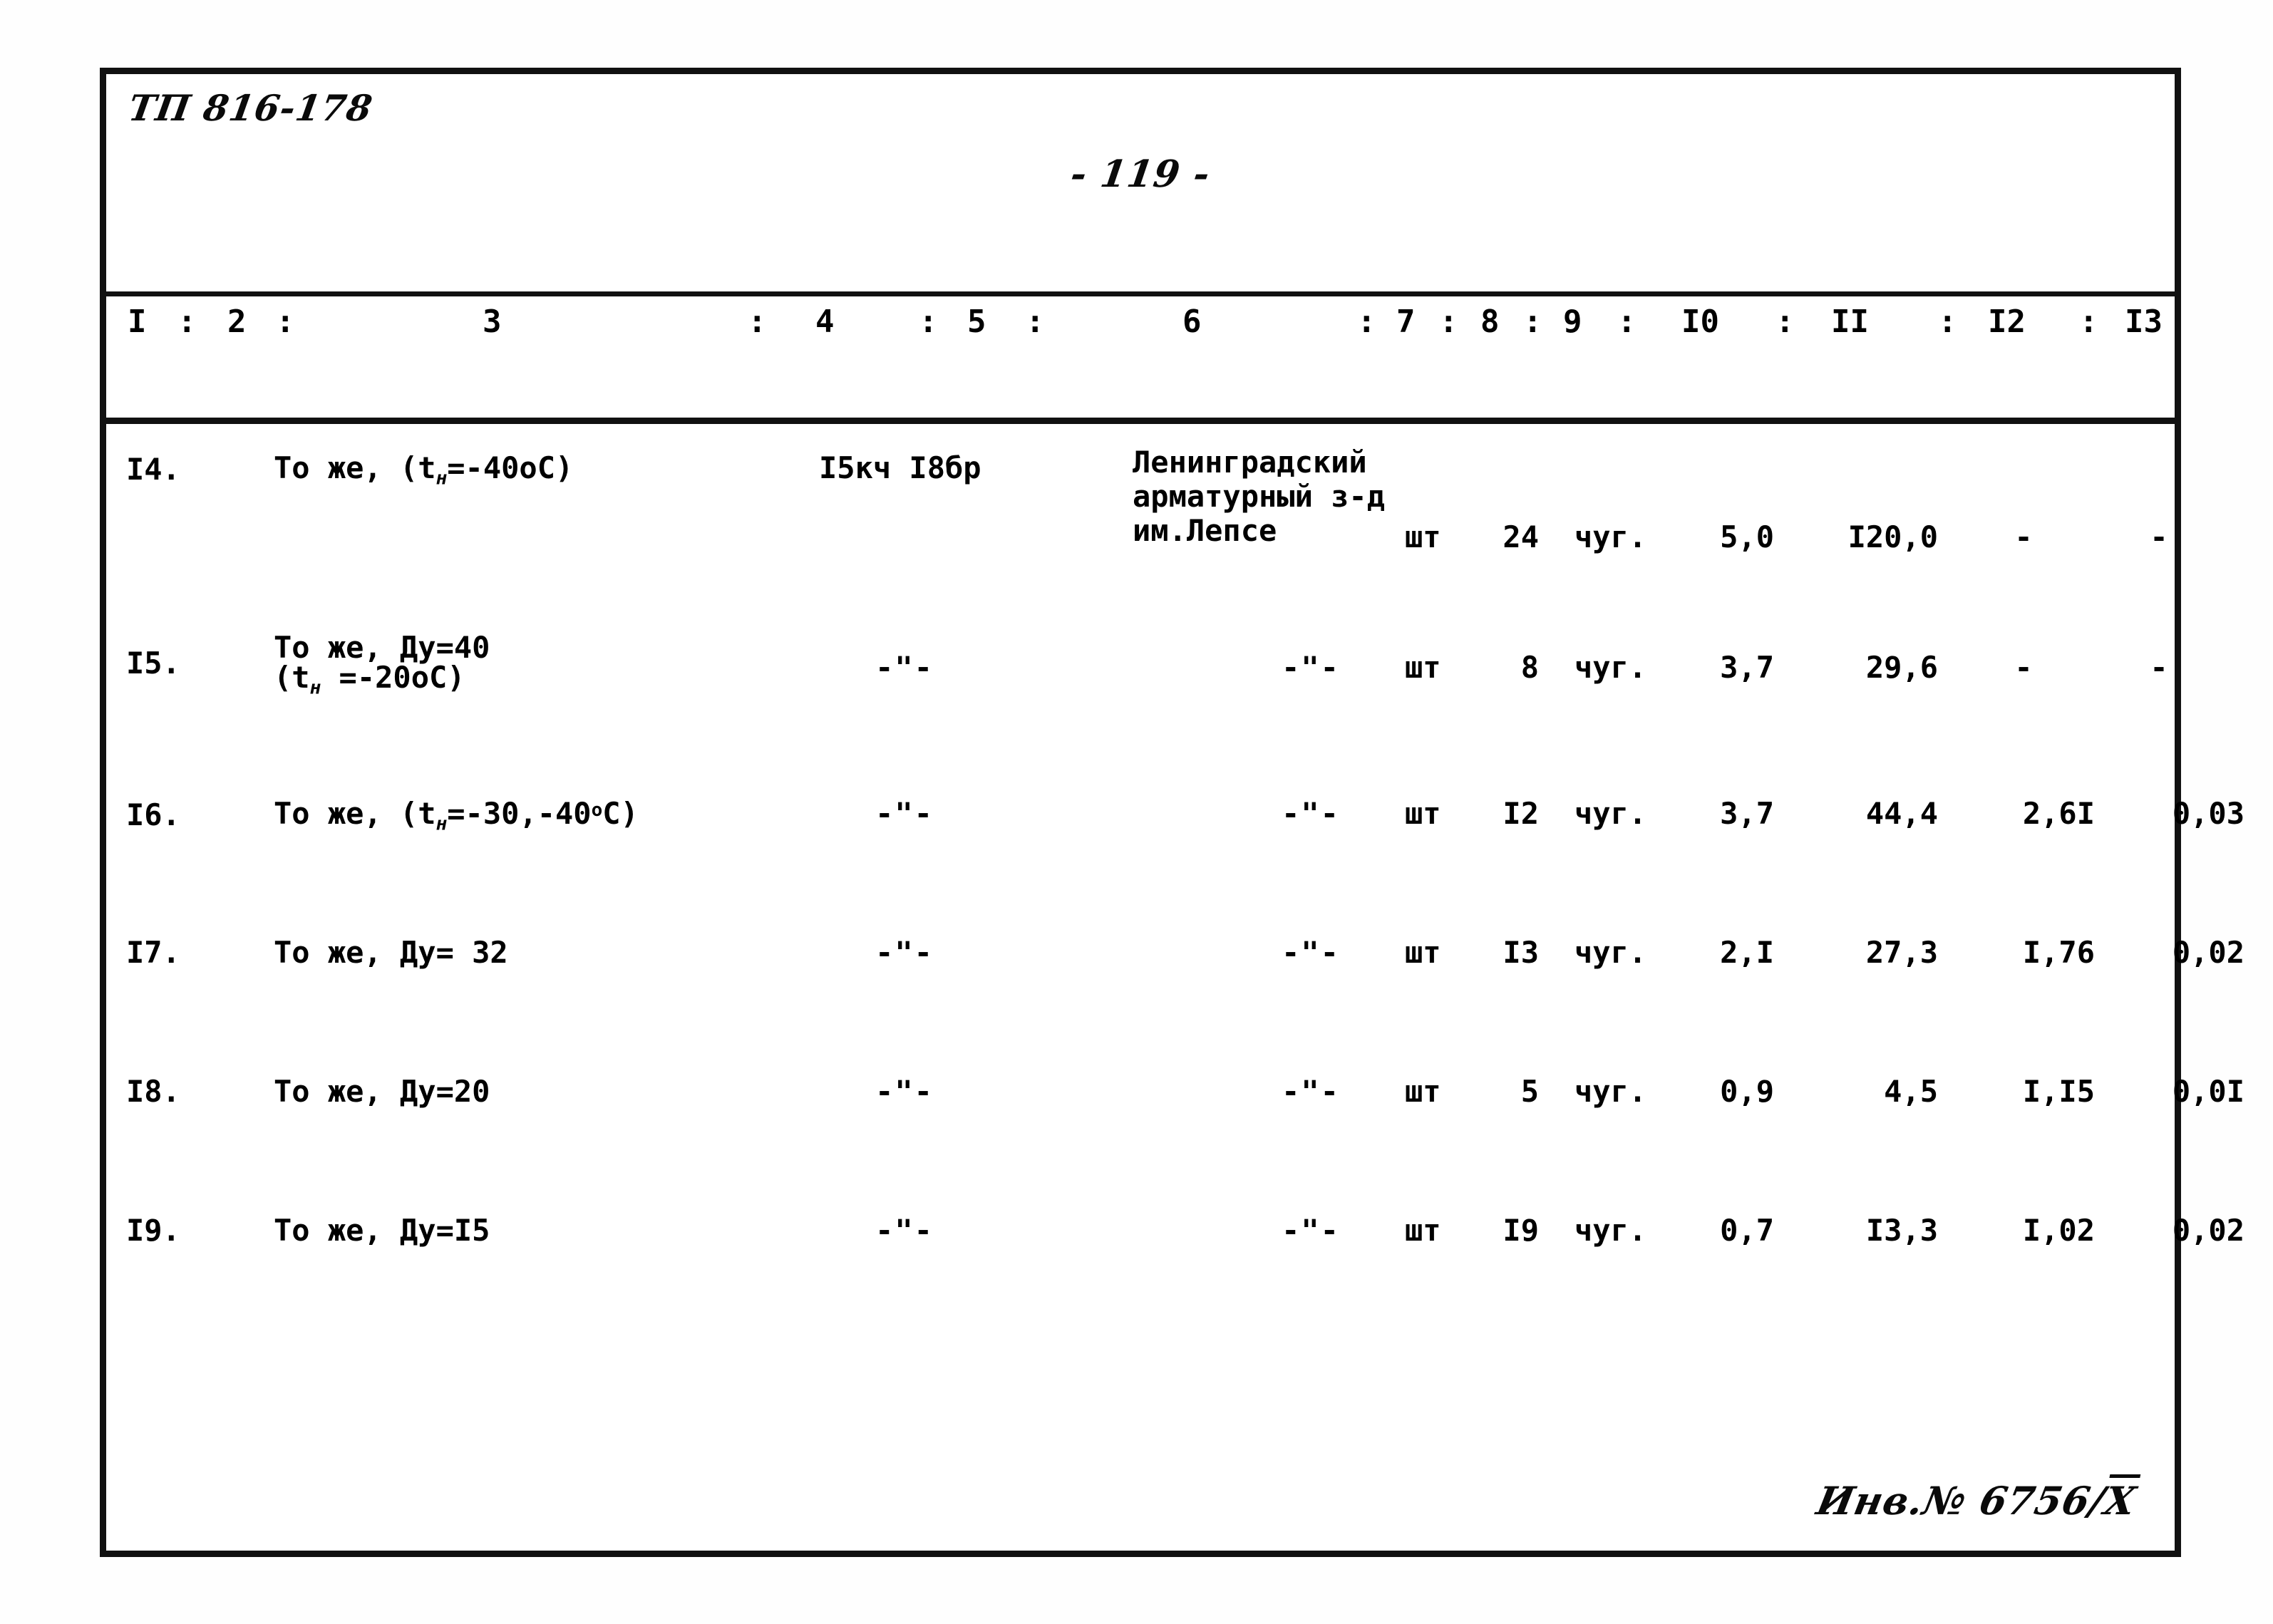 This screenshot has height=1624, width=2273. Describe the element at coordinates (825, 322) in the screenshot. I see `column-number-4: 4` at that location.